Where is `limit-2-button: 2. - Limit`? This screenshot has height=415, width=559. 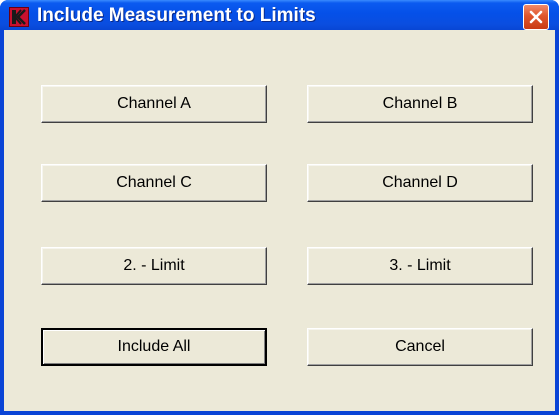
limit-2-button: 2. - Limit is located at coordinates (154, 266).